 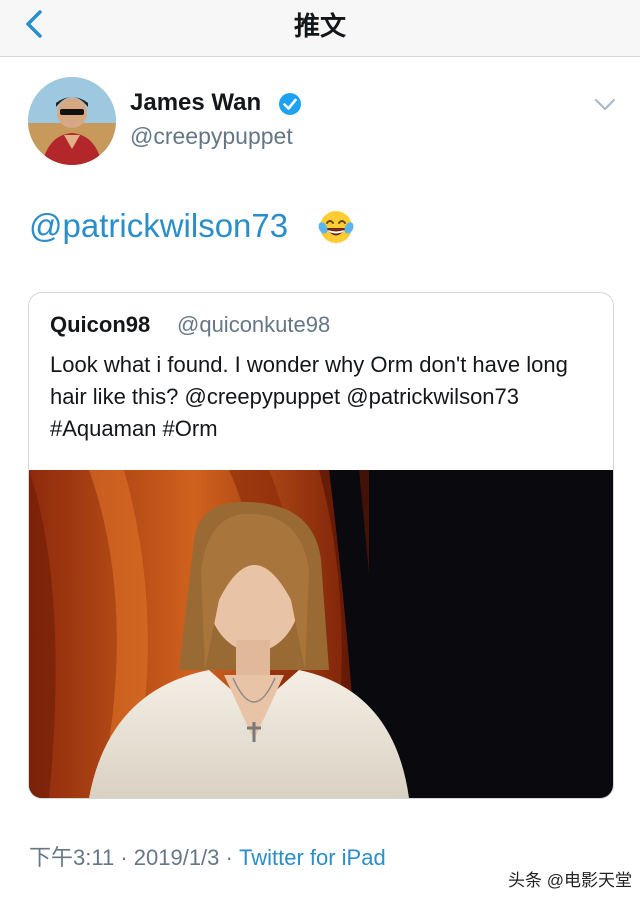 What do you see at coordinates (290, 104) in the screenshot?
I see `verified-badge-icon` at bounding box center [290, 104].